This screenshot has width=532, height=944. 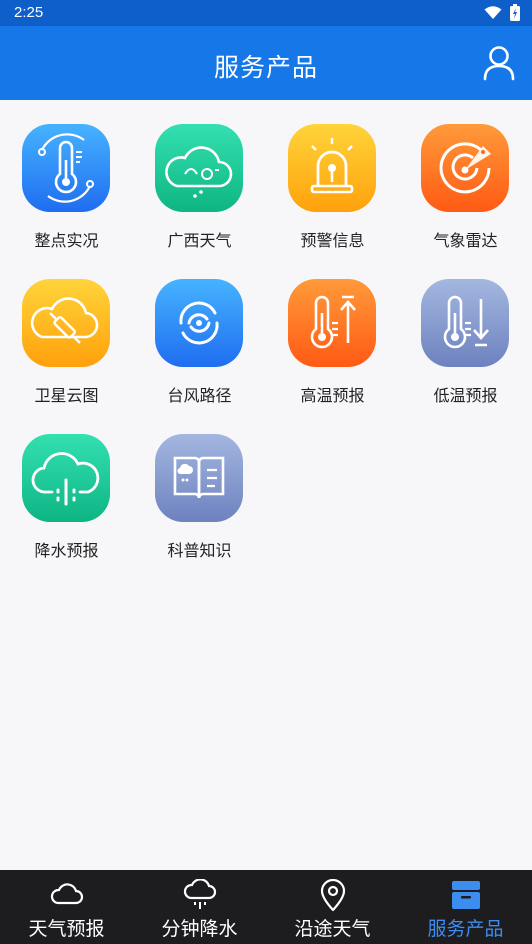 I want to click on service-label: 广西天气, so click(x=199, y=240).